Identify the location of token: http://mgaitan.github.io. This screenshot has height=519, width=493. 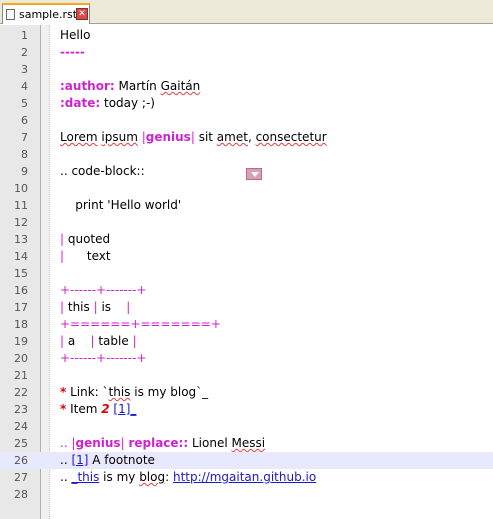
(244, 477).